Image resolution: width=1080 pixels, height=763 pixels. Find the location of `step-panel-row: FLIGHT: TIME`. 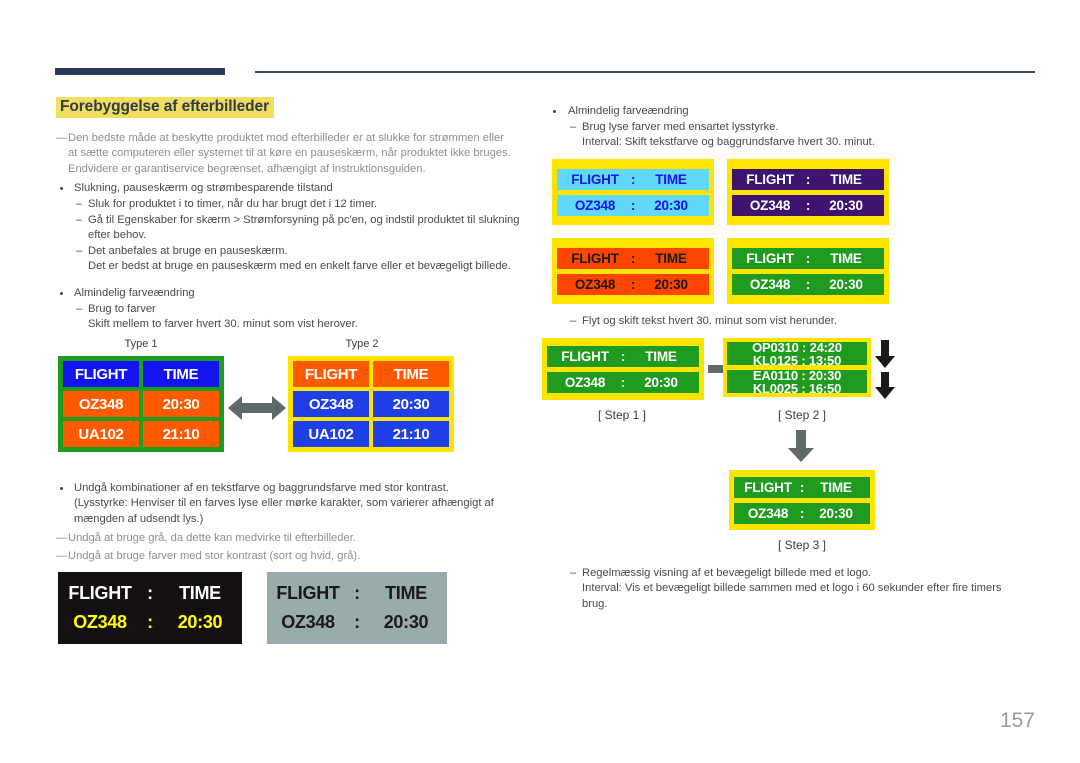

step-panel-row: FLIGHT: TIME is located at coordinates (623, 356).